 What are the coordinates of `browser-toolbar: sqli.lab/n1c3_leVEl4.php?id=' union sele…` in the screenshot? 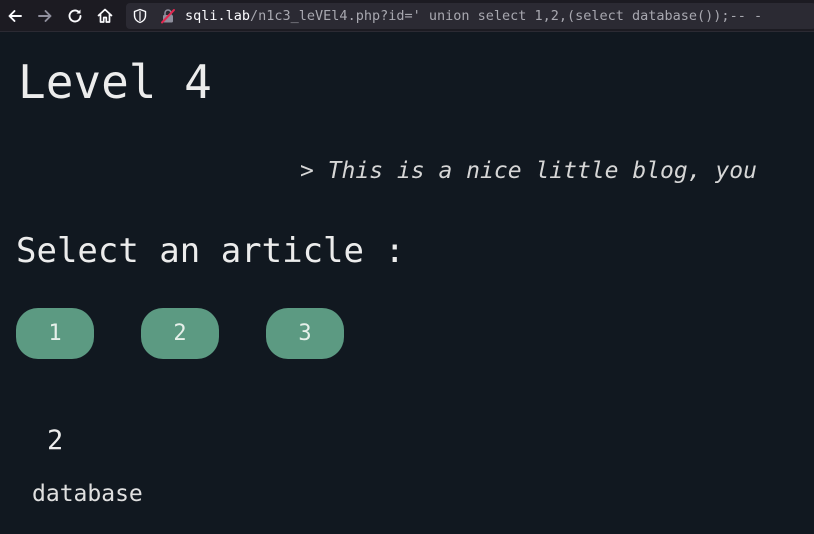 It's located at (407, 16).